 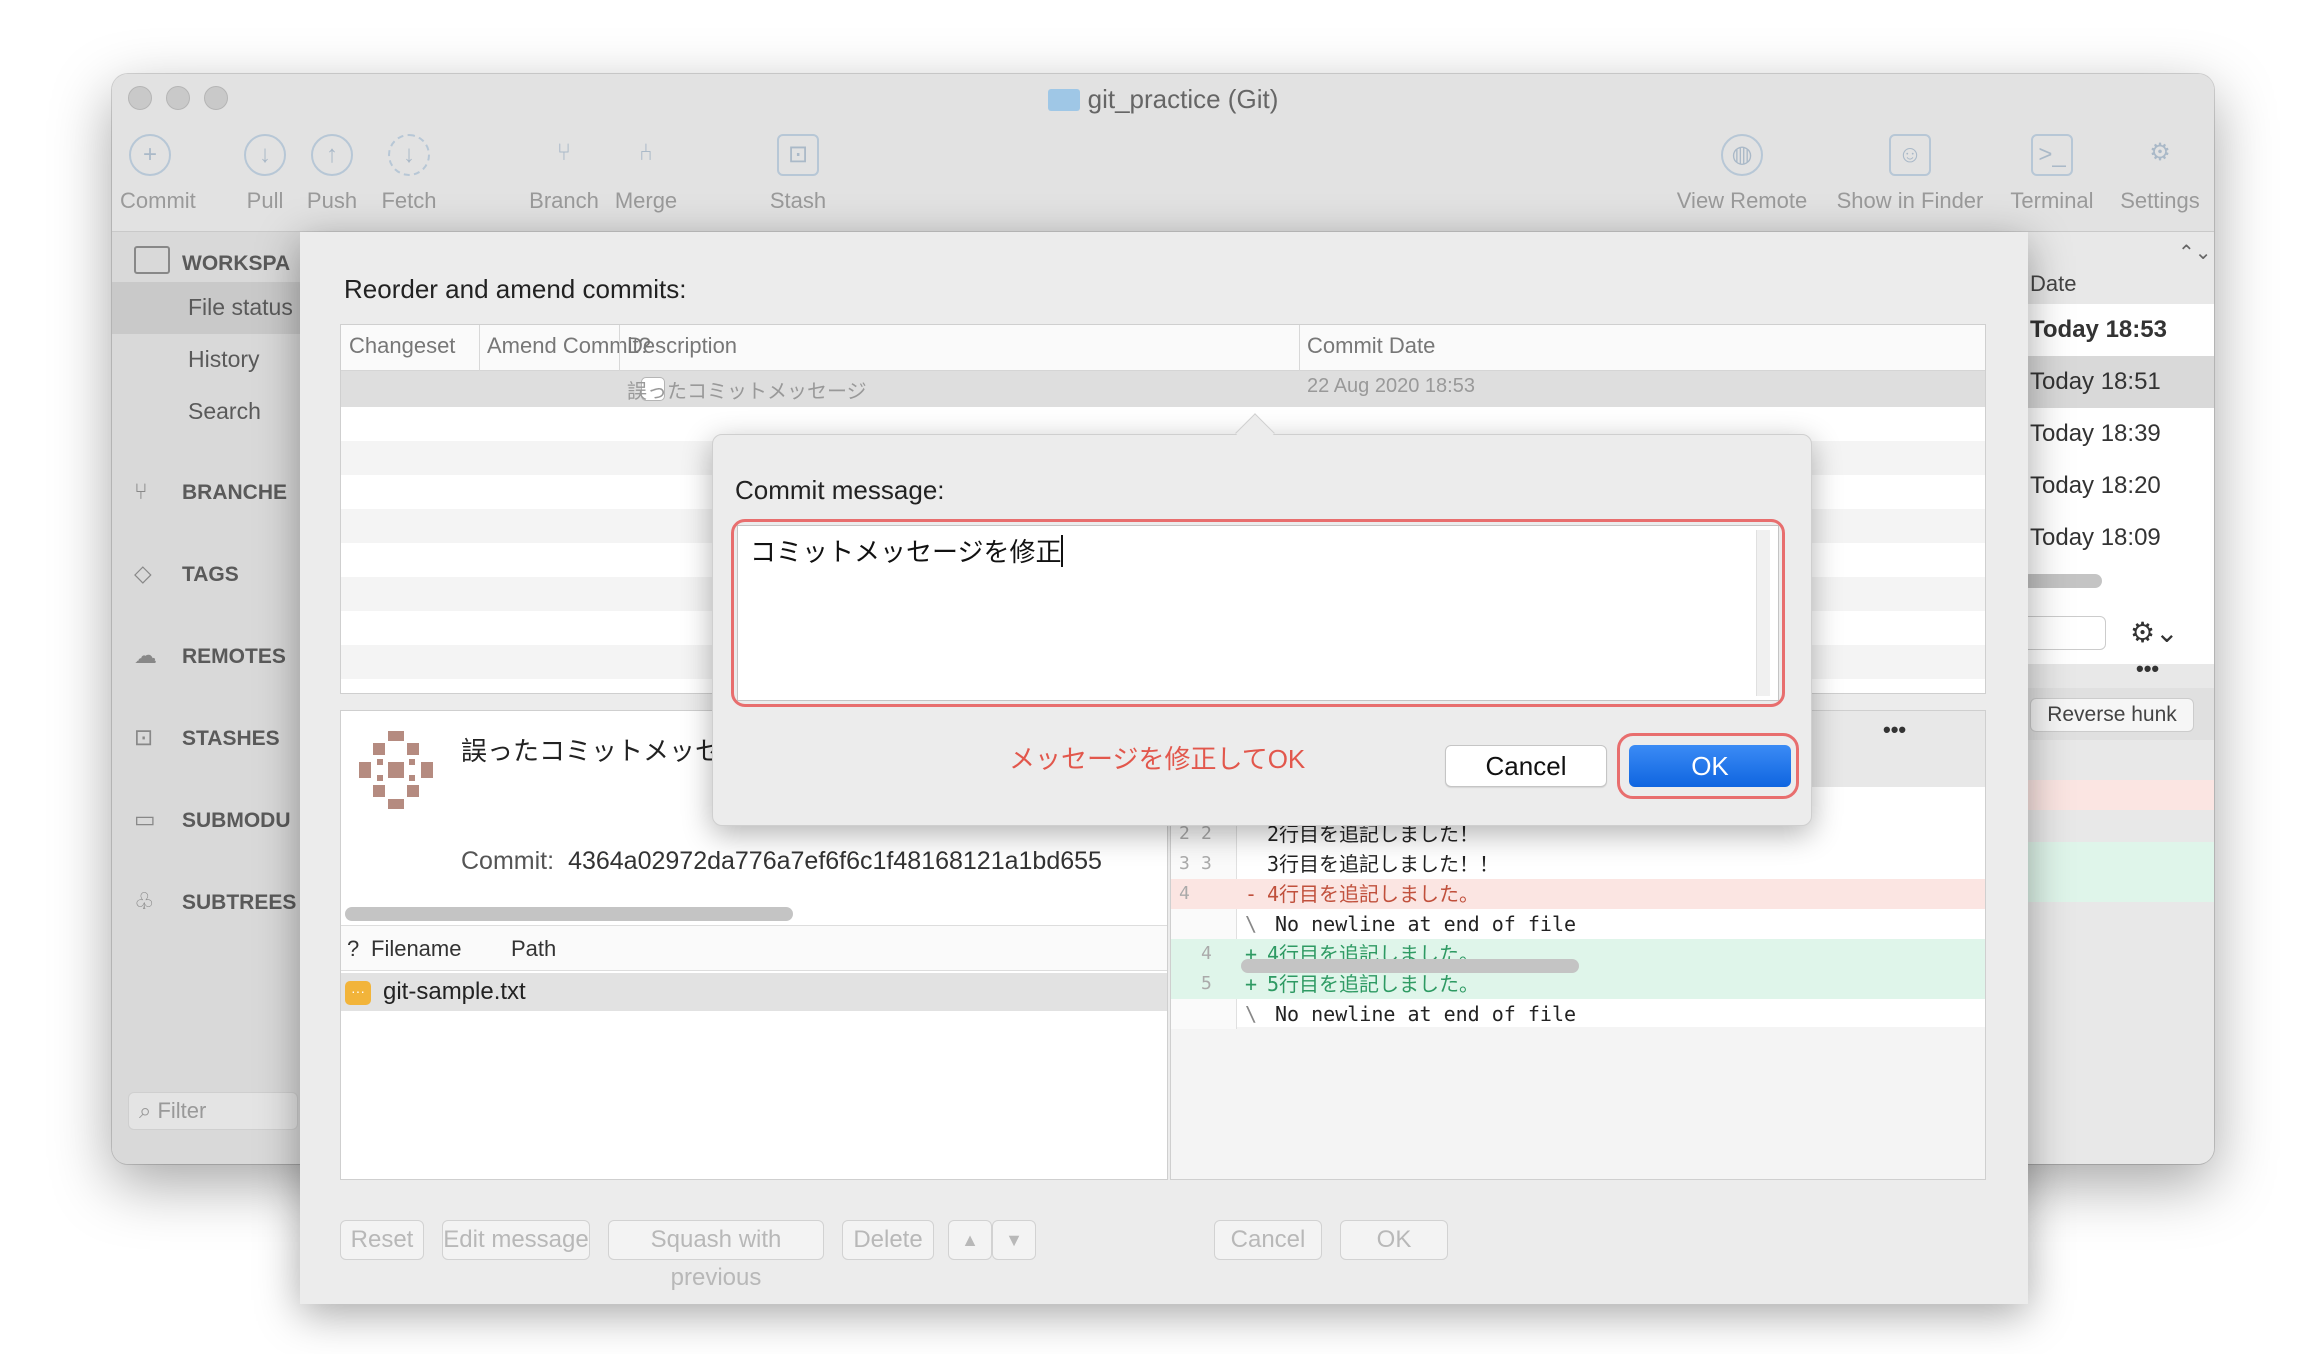 What do you see at coordinates (1251, 1014) in the screenshot?
I see `diff-sign: \` at bounding box center [1251, 1014].